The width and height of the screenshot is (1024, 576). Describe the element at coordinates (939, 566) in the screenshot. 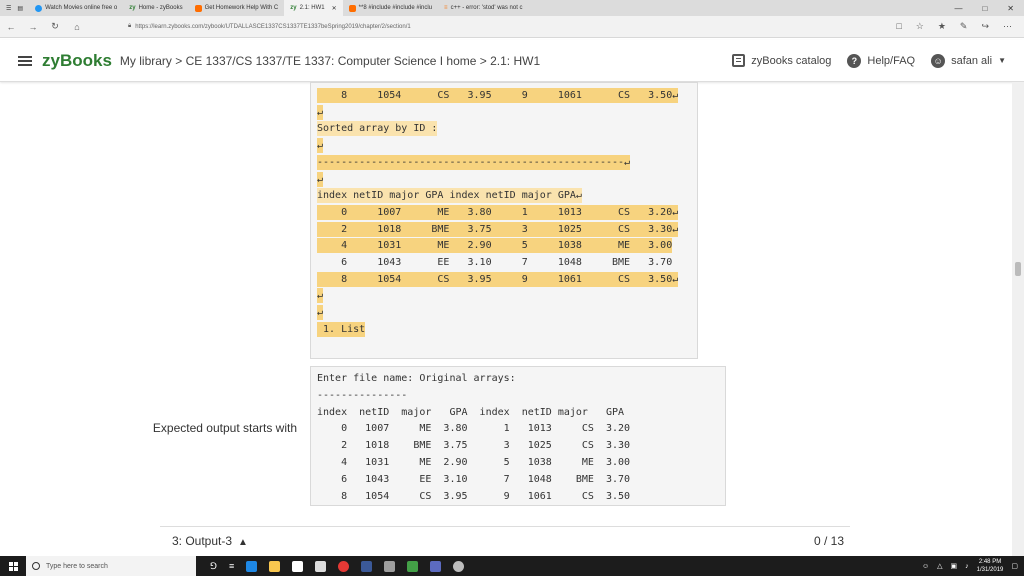

I see `tray-chevron-icon: △` at that location.